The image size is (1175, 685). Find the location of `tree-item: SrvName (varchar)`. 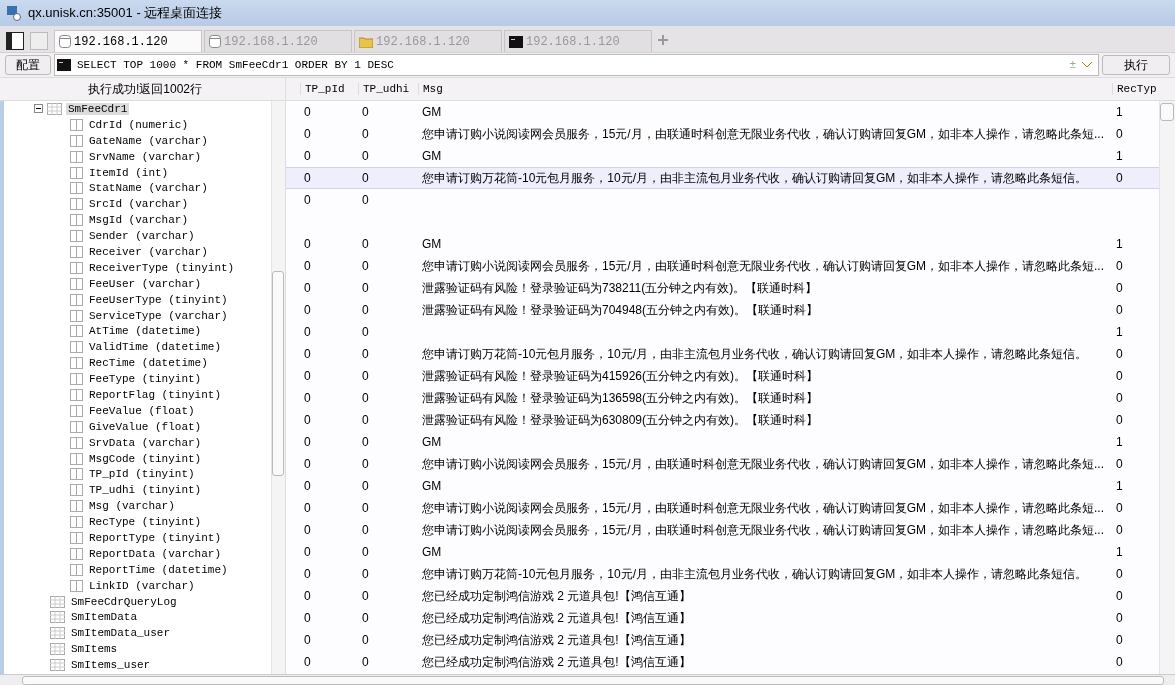

tree-item: SrvName (varchar) is located at coordinates (137, 156).